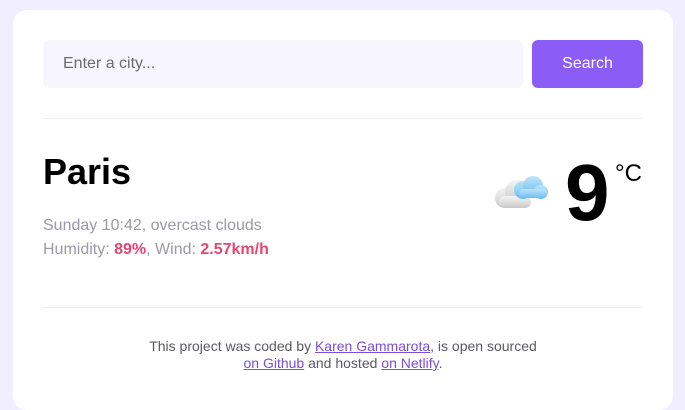 The width and height of the screenshot is (685, 410). I want to click on footer-text: ., so click(440, 363).